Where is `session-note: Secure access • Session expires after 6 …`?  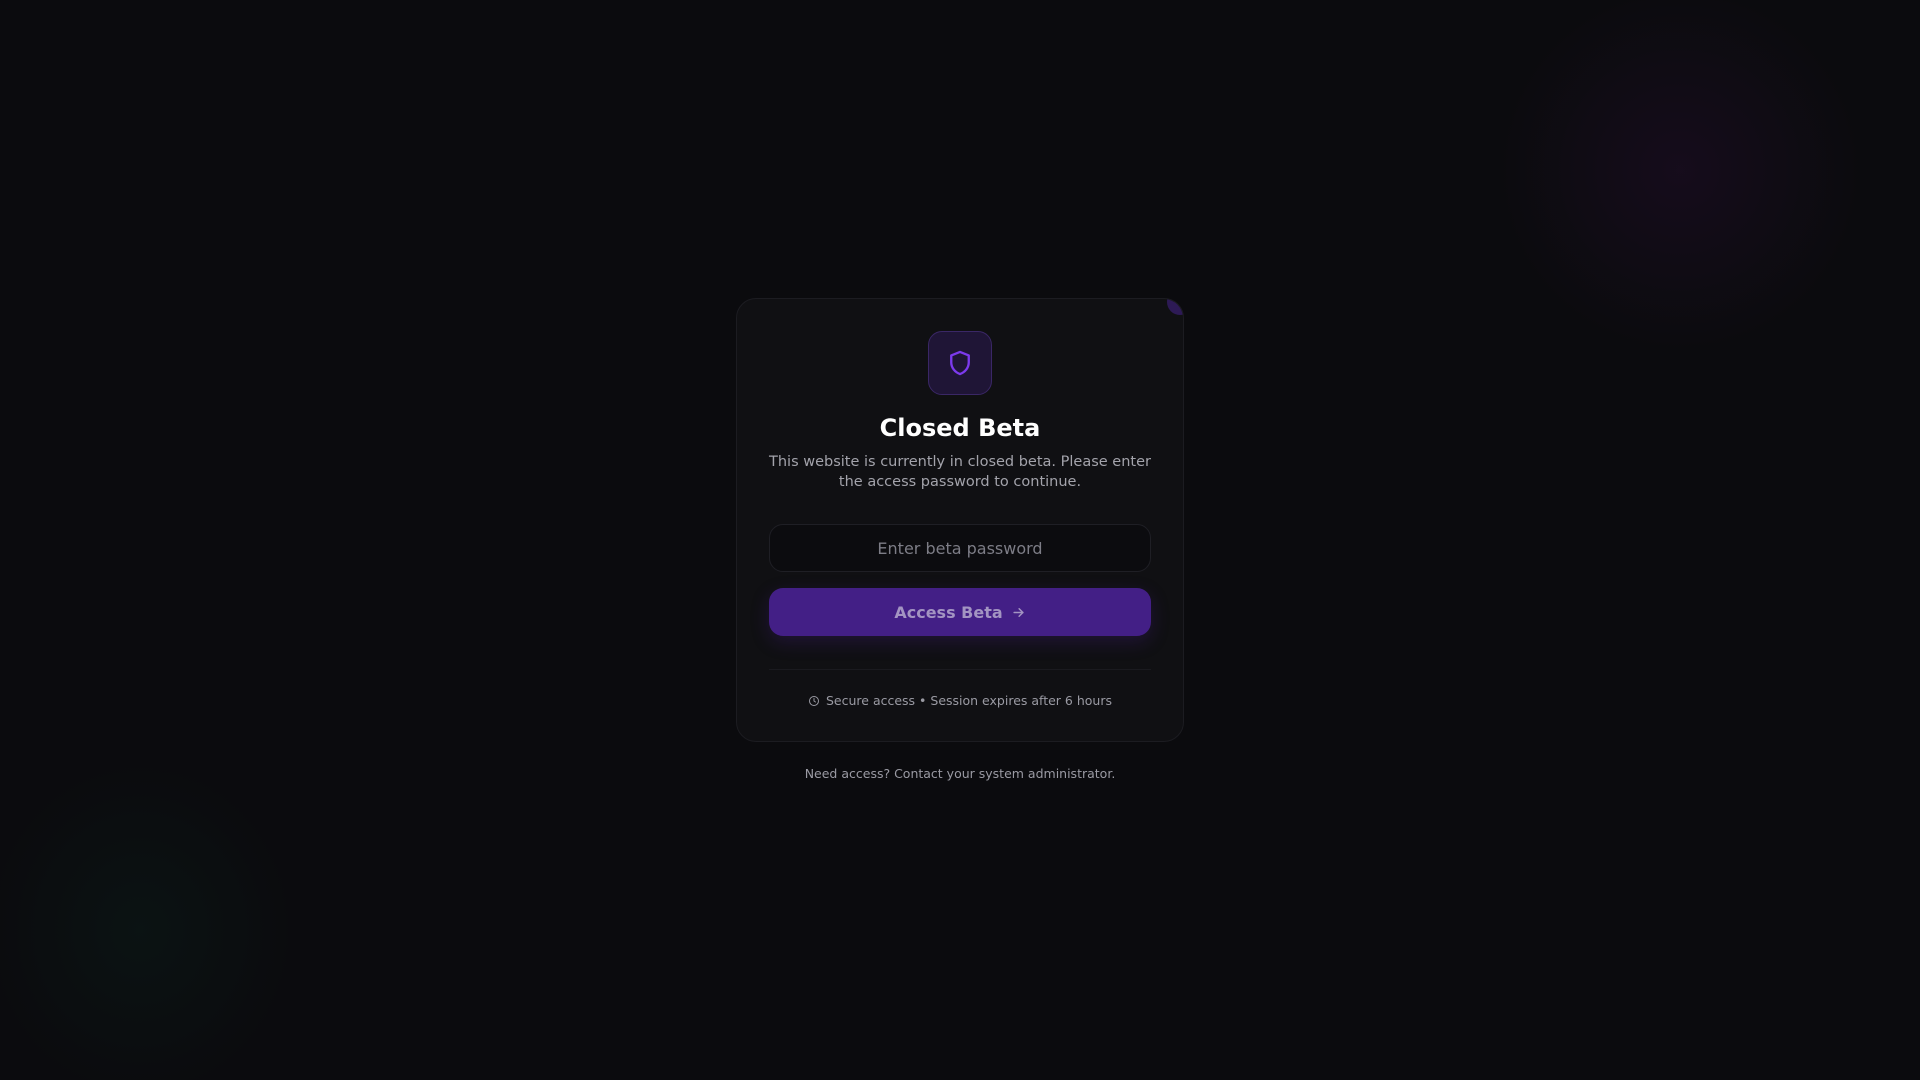 session-note: Secure access • Session expires after 6 … is located at coordinates (960, 701).